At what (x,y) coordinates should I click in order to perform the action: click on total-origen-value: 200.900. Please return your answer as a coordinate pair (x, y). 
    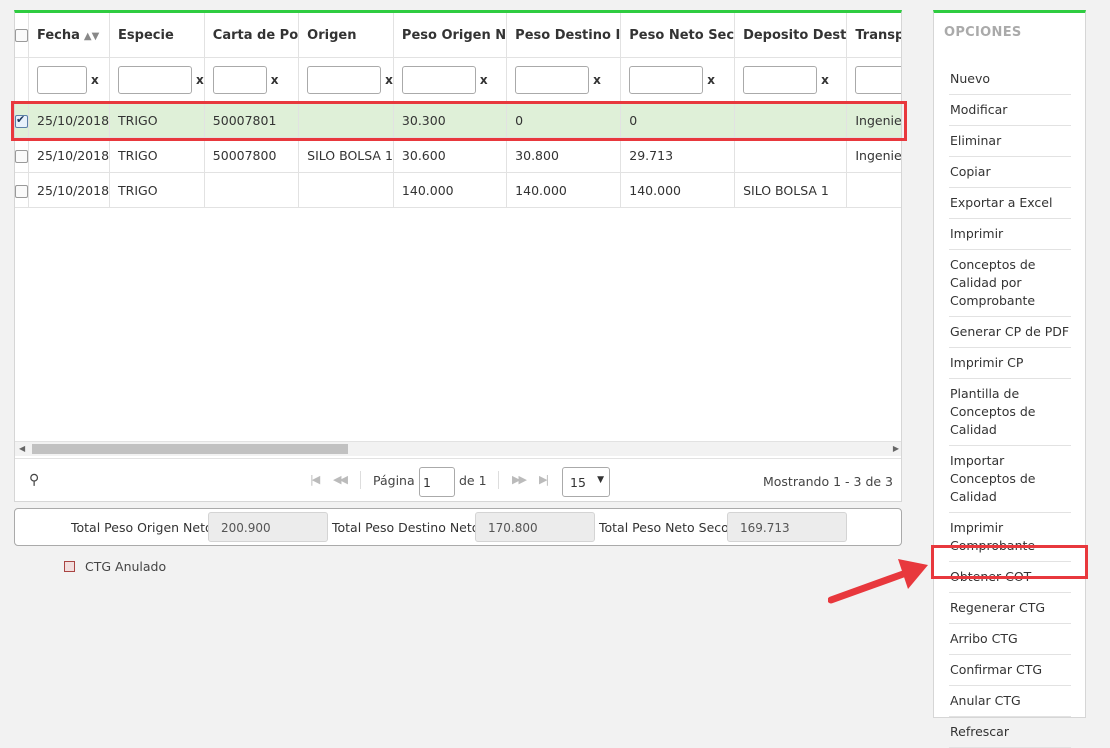
    Looking at the image, I should click on (268, 527).